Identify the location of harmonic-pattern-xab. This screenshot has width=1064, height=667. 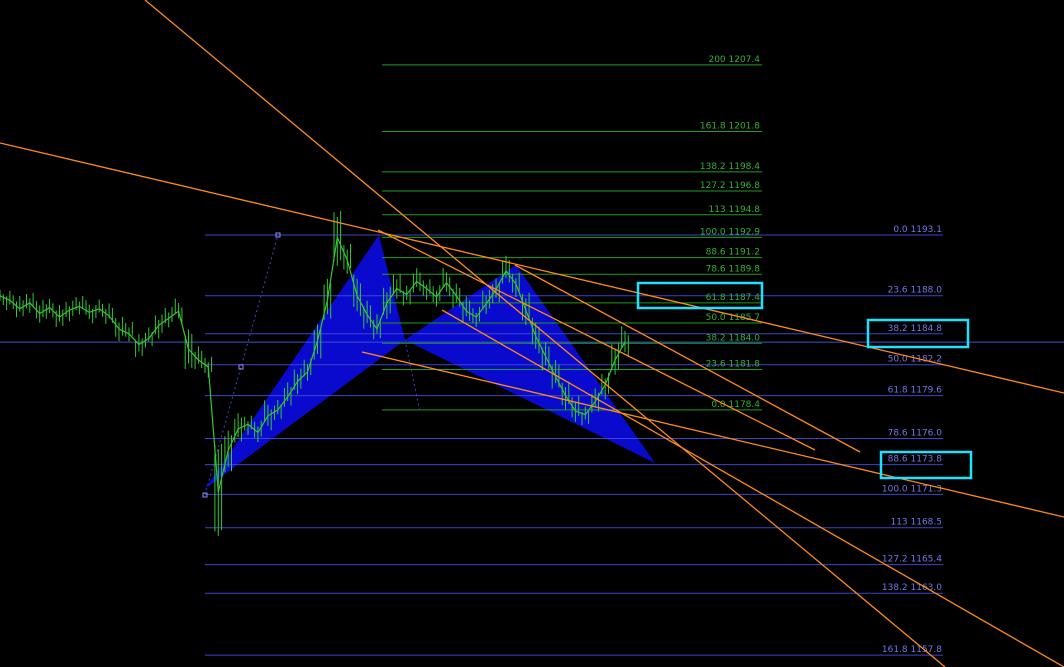
(305, 362).